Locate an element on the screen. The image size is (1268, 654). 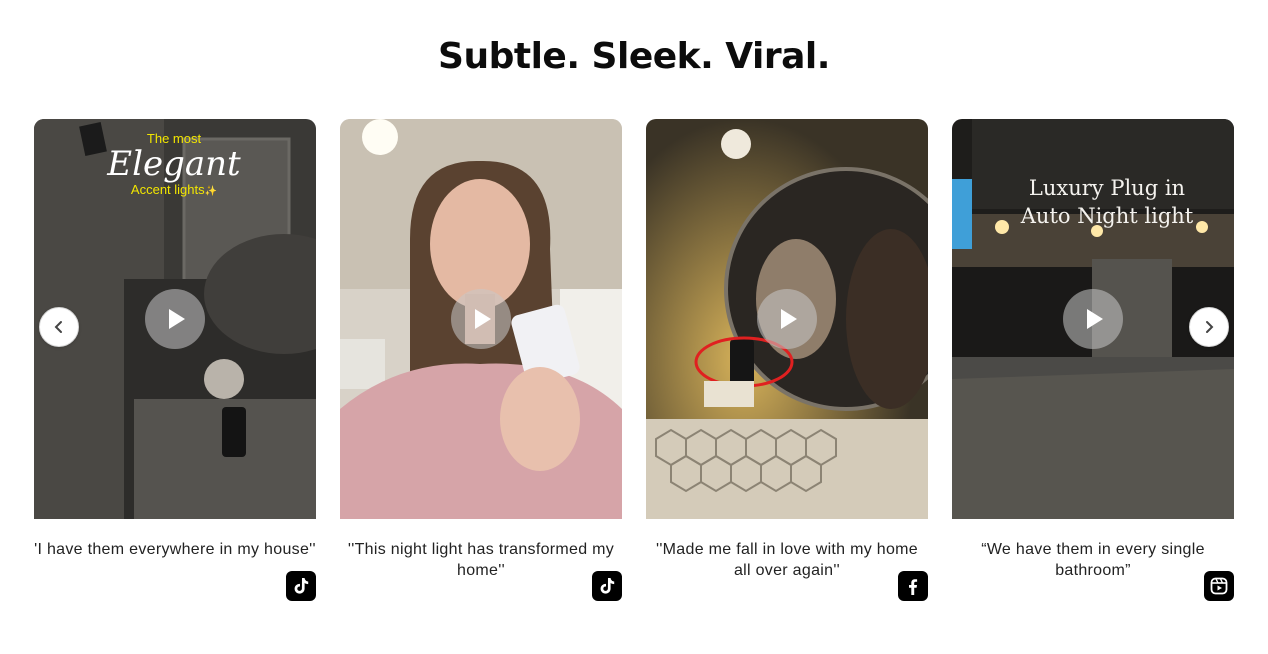
carousel-next-button is located at coordinates (1209, 327).